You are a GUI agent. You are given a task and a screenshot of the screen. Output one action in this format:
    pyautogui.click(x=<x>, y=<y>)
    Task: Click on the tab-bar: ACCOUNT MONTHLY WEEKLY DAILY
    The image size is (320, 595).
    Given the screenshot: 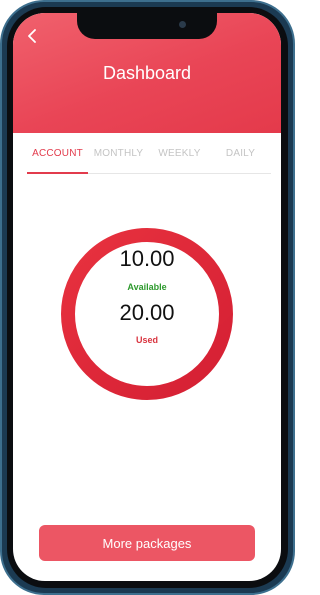 What is the action you would take?
    pyautogui.click(x=149, y=153)
    